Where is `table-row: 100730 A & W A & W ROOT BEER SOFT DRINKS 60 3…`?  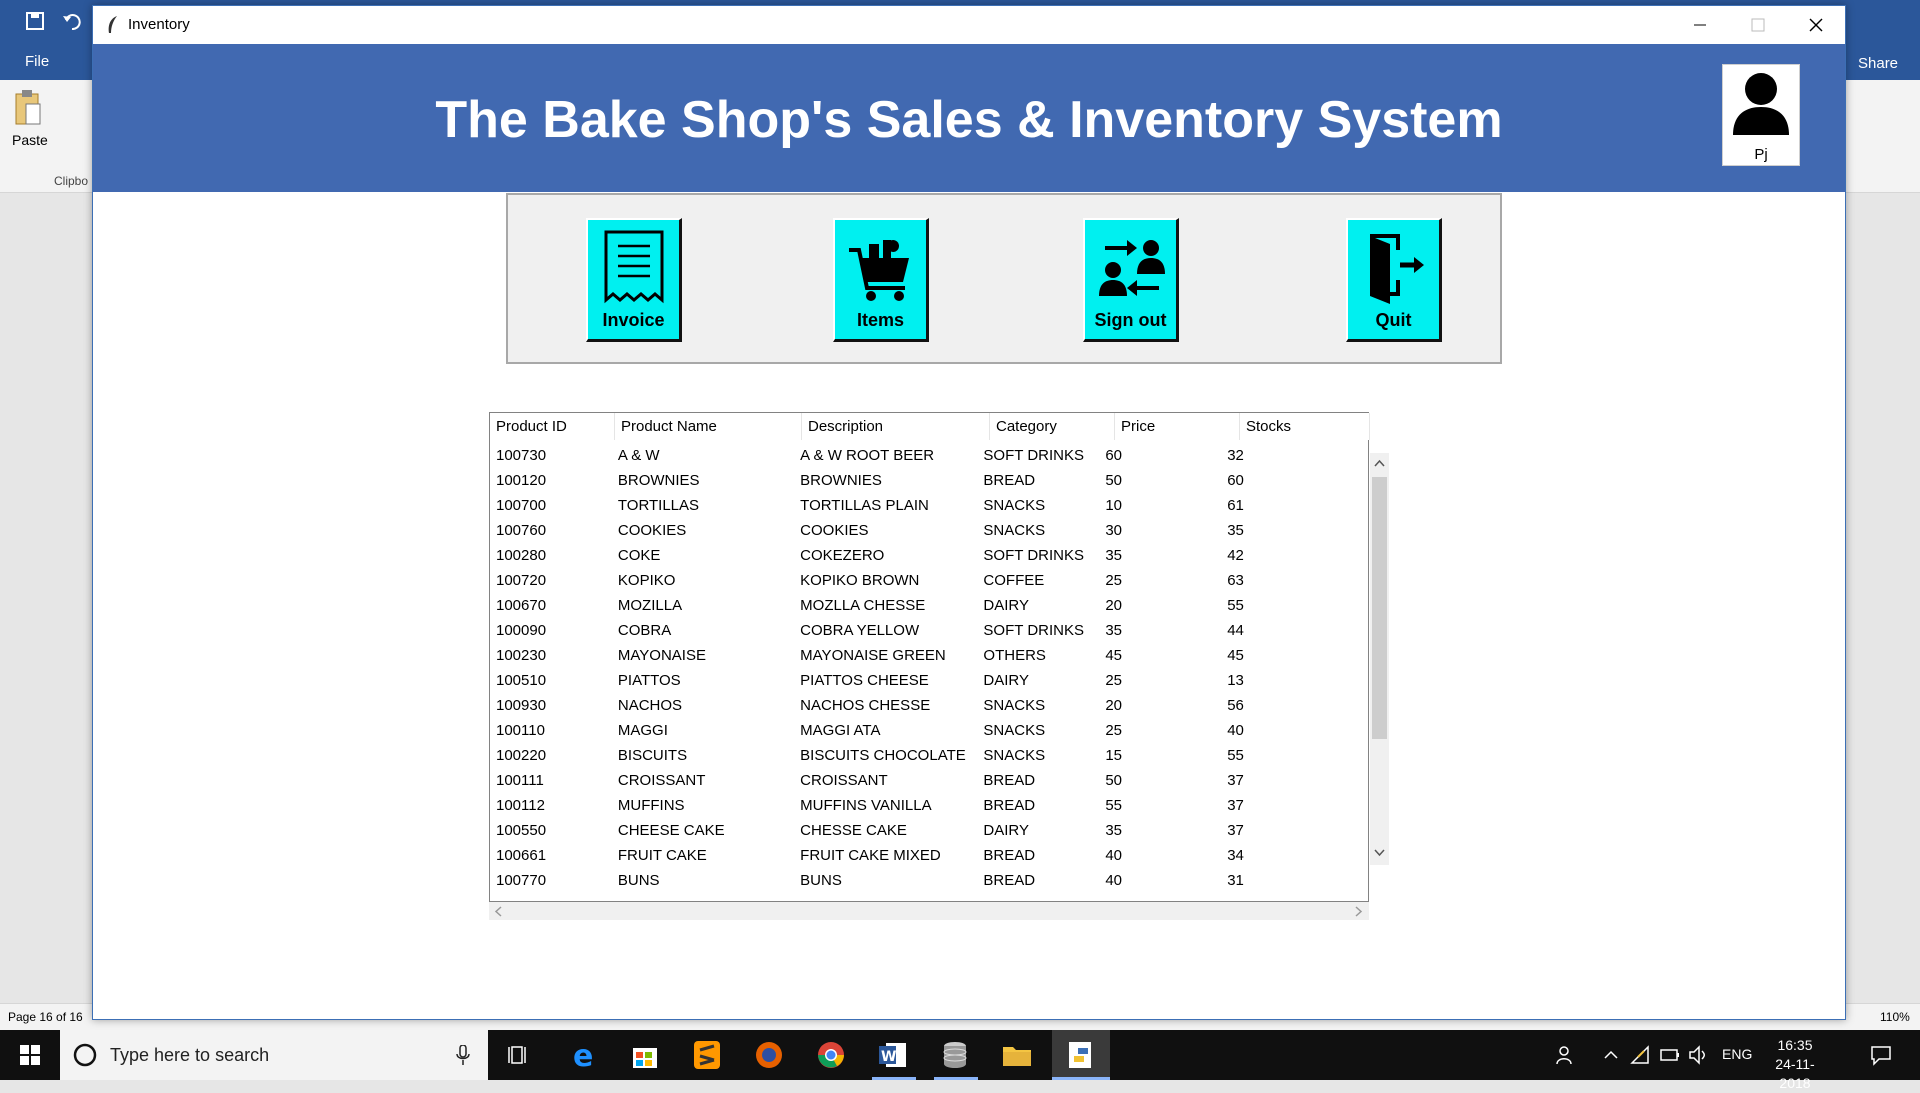
table-row: 100730 A & W A & W ROOT BEER SOFT DRINKS 60 3… is located at coordinates (919, 455).